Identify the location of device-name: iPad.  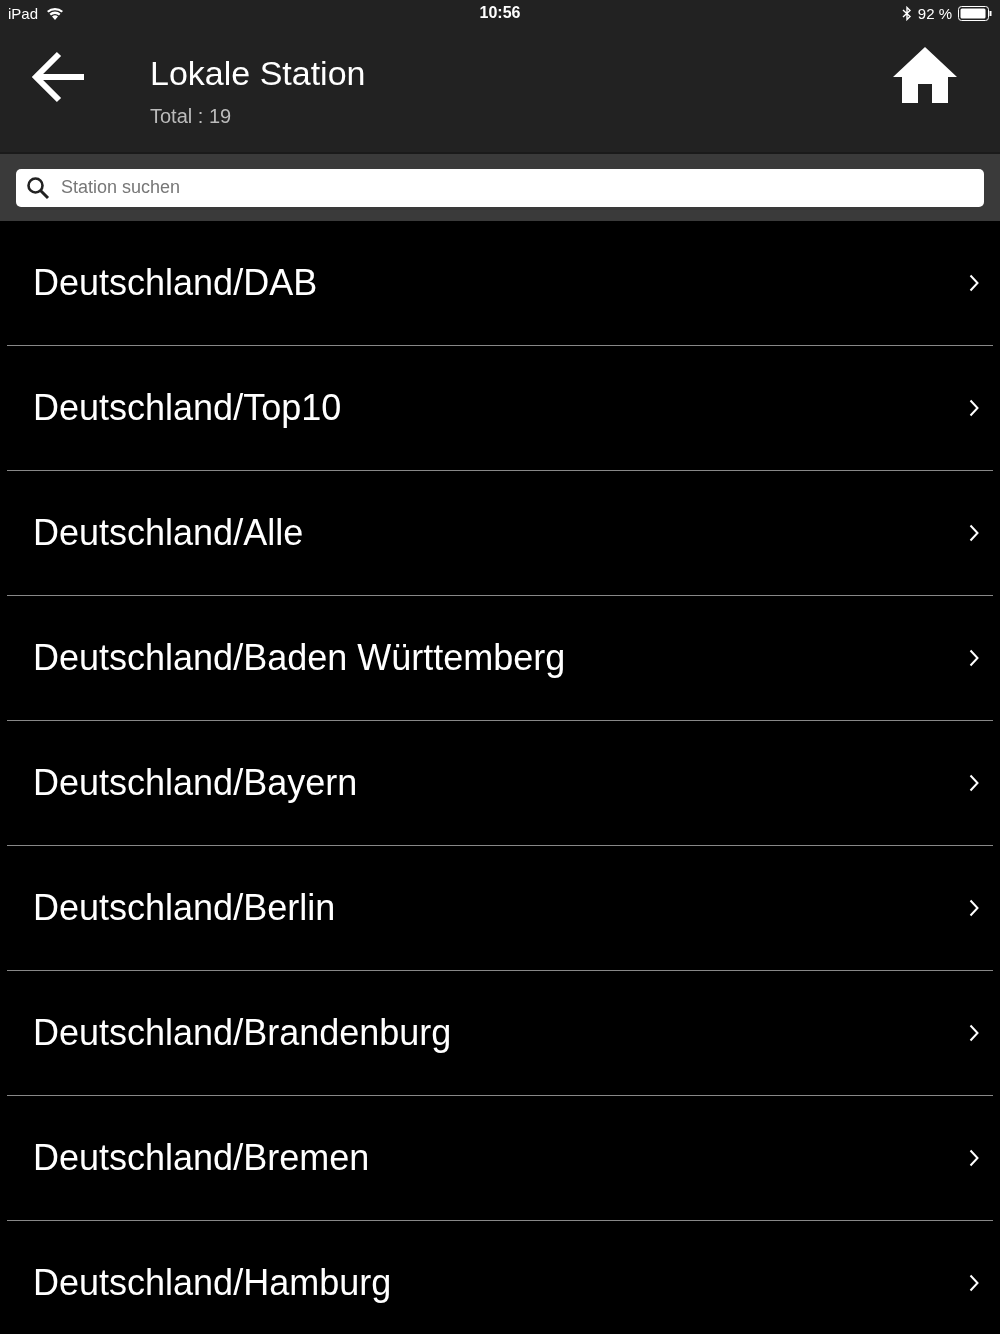
(23, 13).